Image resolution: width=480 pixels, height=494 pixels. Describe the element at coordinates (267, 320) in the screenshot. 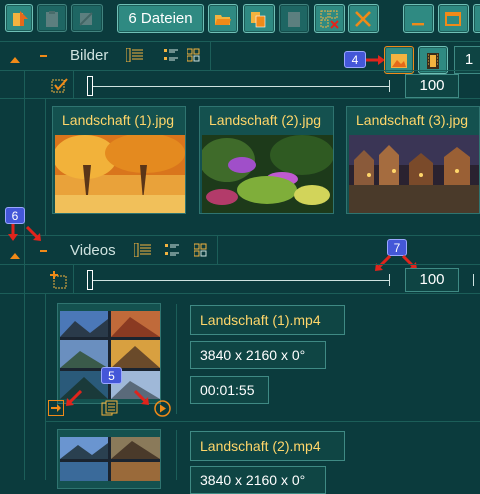

I see `video-name-field: Landschaft (1).mp4` at that location.